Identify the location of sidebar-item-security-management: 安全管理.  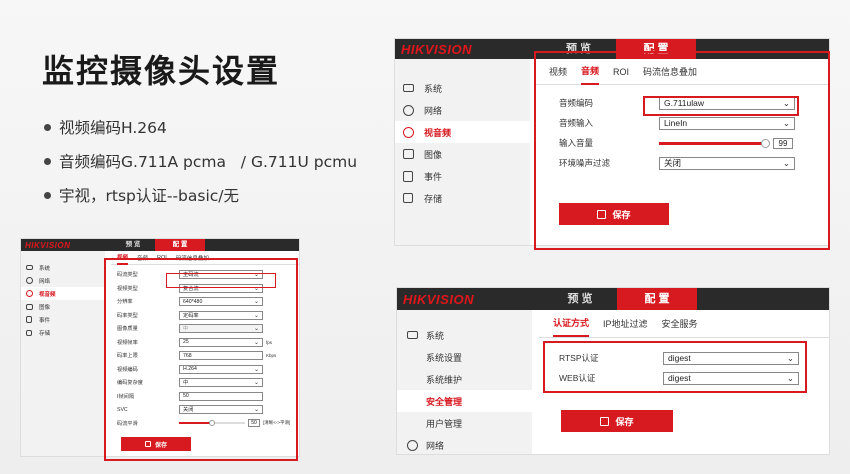
(464, 401).